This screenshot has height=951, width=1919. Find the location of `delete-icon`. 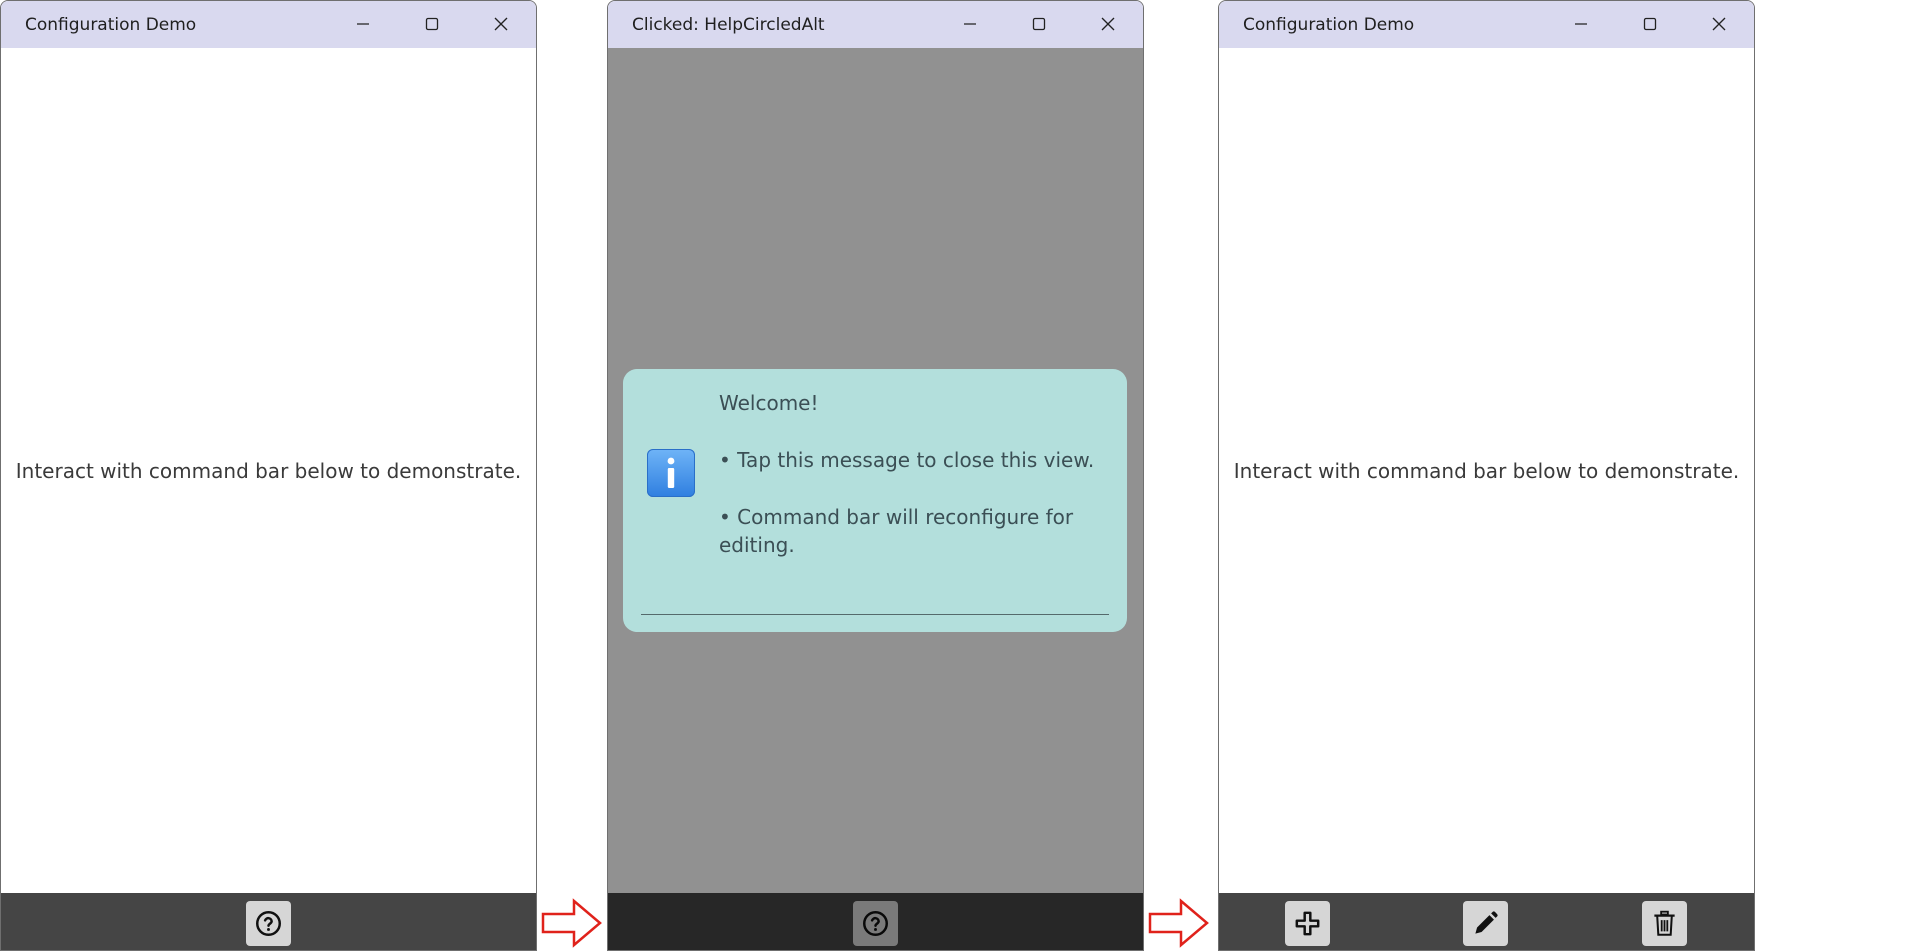

delete-icon is located at coordinates (1664, 923).